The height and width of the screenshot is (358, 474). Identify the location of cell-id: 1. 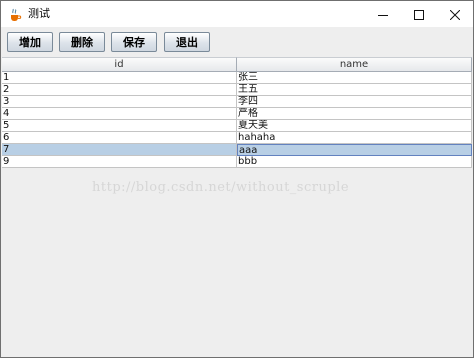
(119, 78).